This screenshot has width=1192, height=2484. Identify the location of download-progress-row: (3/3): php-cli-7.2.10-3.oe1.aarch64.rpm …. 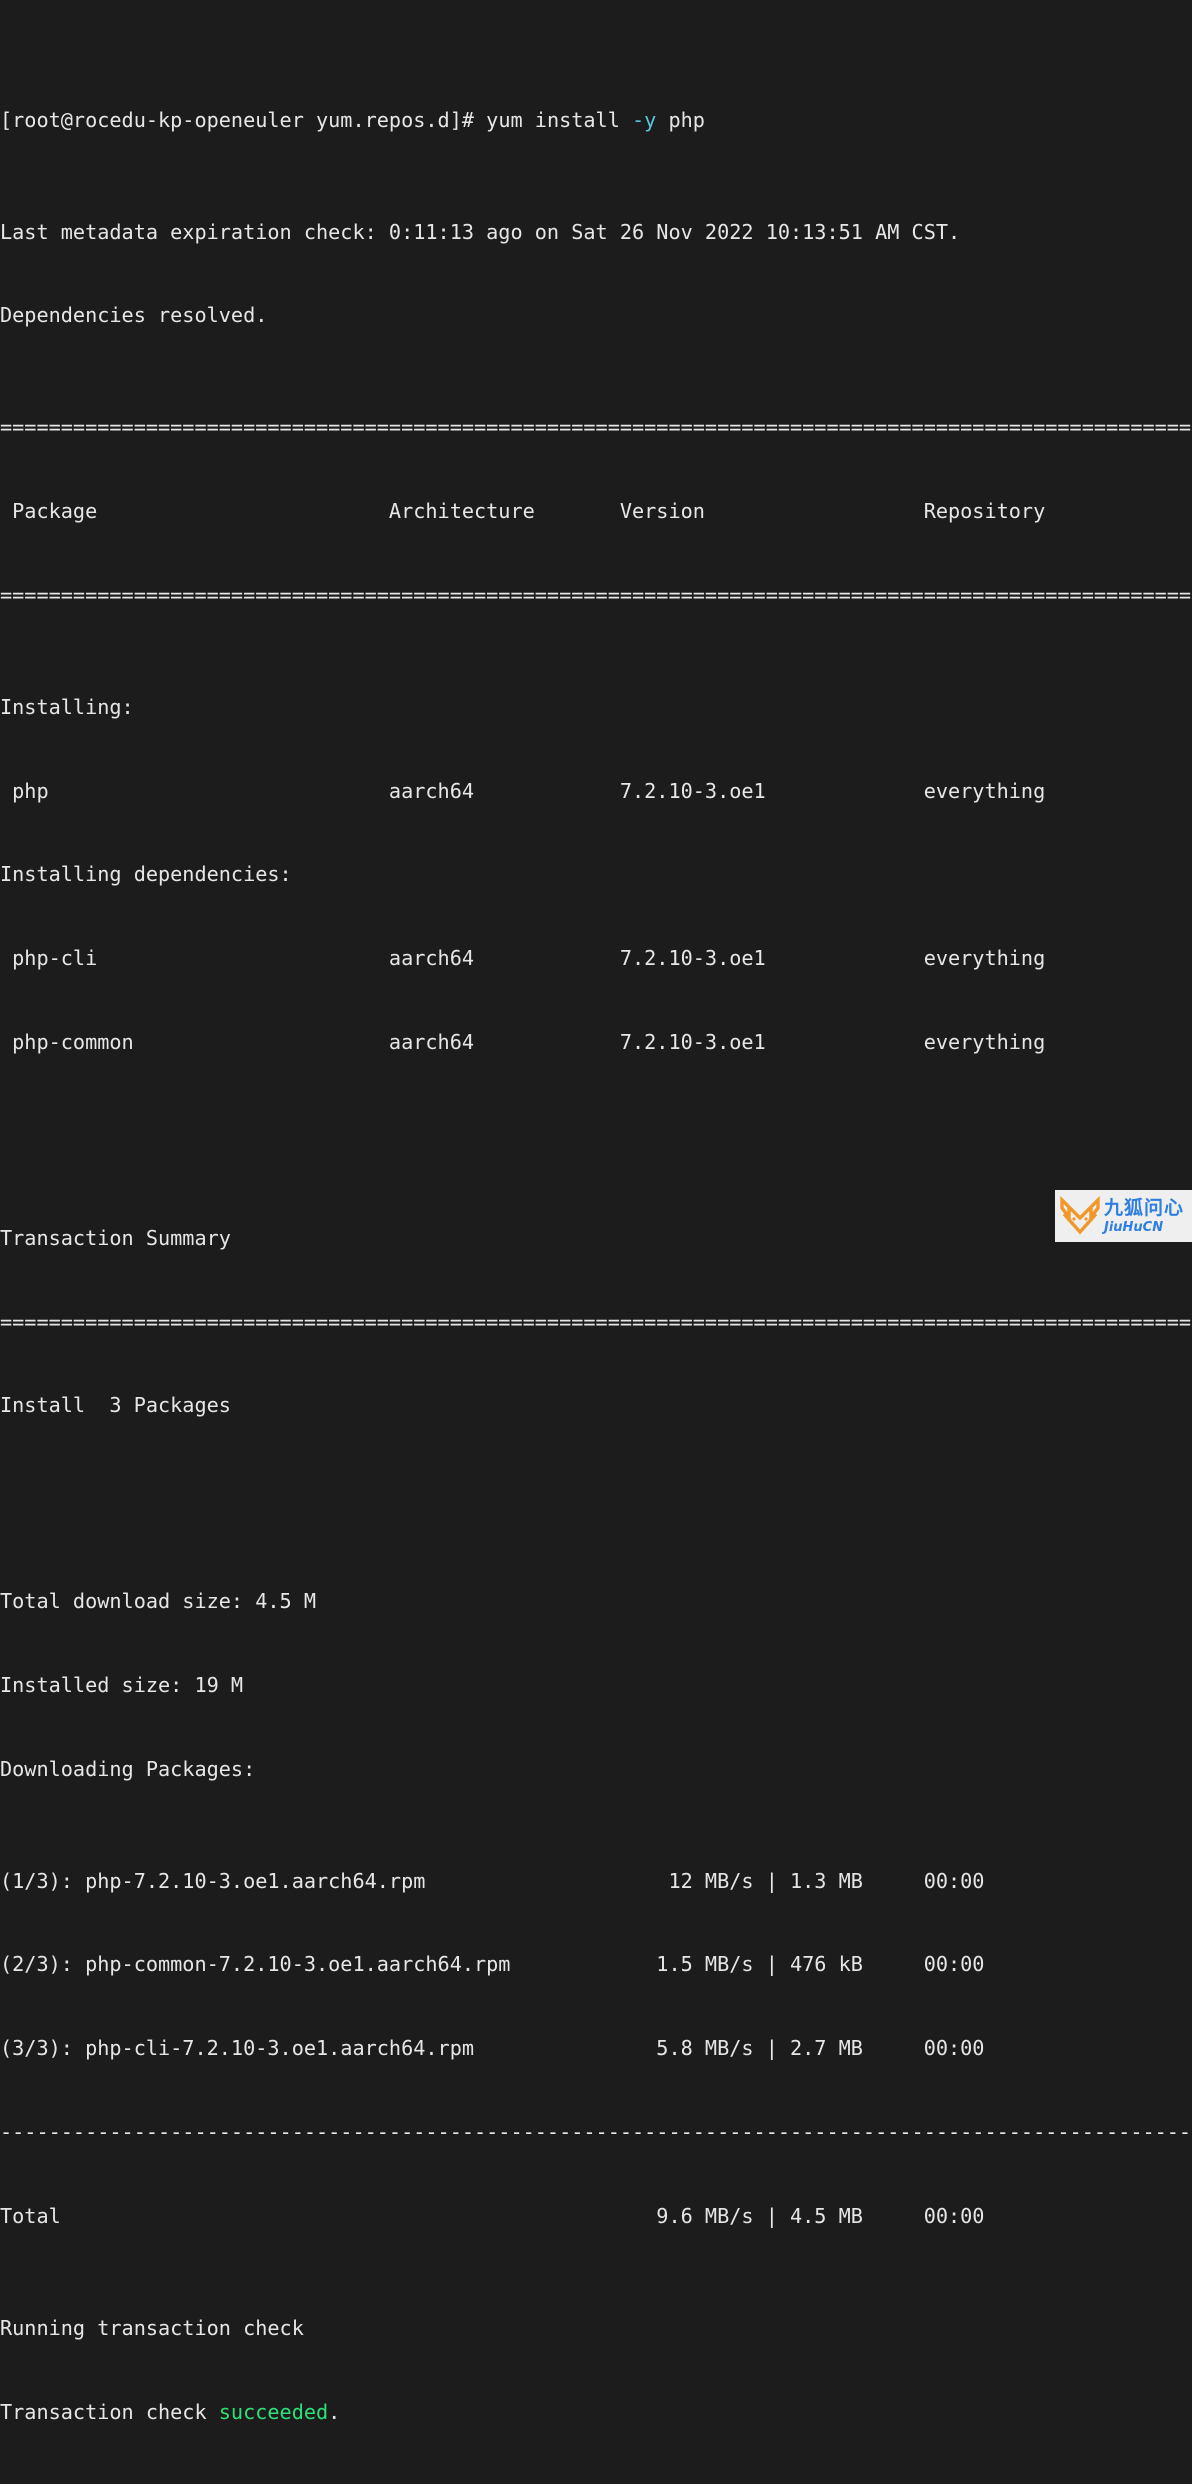
(492, 2048).